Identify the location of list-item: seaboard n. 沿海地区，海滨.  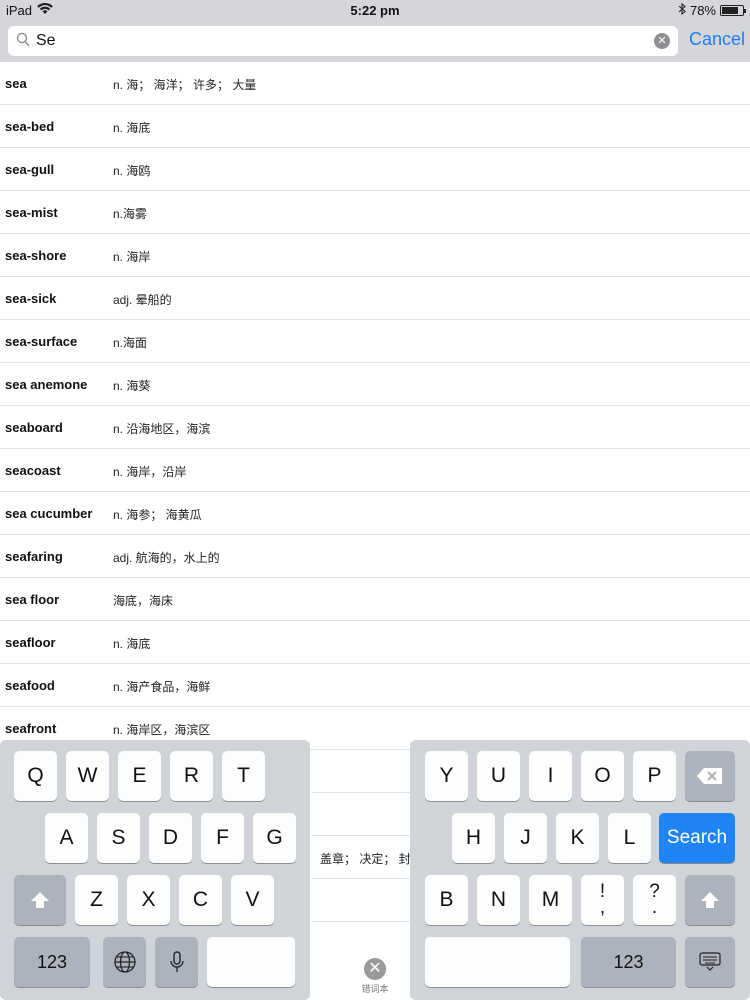
(375, 427).